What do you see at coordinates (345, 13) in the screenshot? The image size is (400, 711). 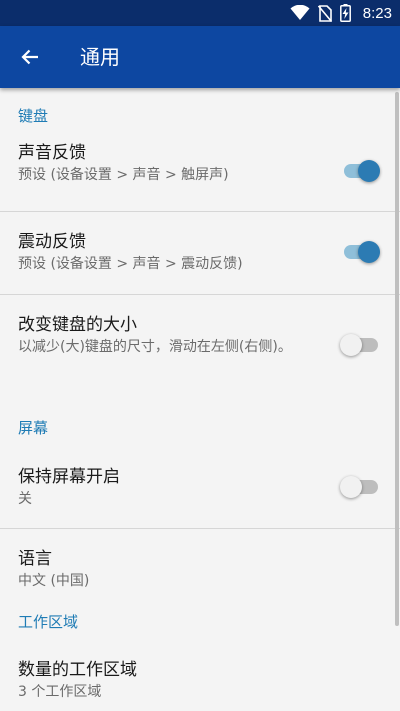 I see `battery-charging-icon` at bounding box center [345, 13].